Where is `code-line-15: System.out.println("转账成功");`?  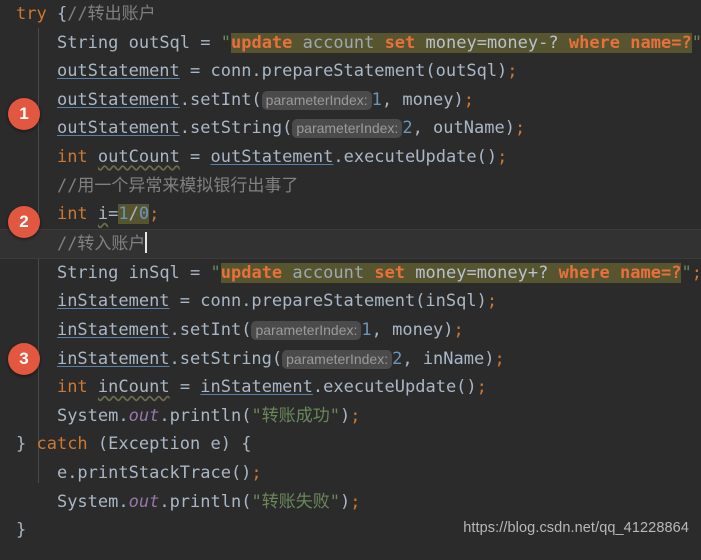 code-line-15: System.out.println("转账成功"); is located at coordinates (350, 416).